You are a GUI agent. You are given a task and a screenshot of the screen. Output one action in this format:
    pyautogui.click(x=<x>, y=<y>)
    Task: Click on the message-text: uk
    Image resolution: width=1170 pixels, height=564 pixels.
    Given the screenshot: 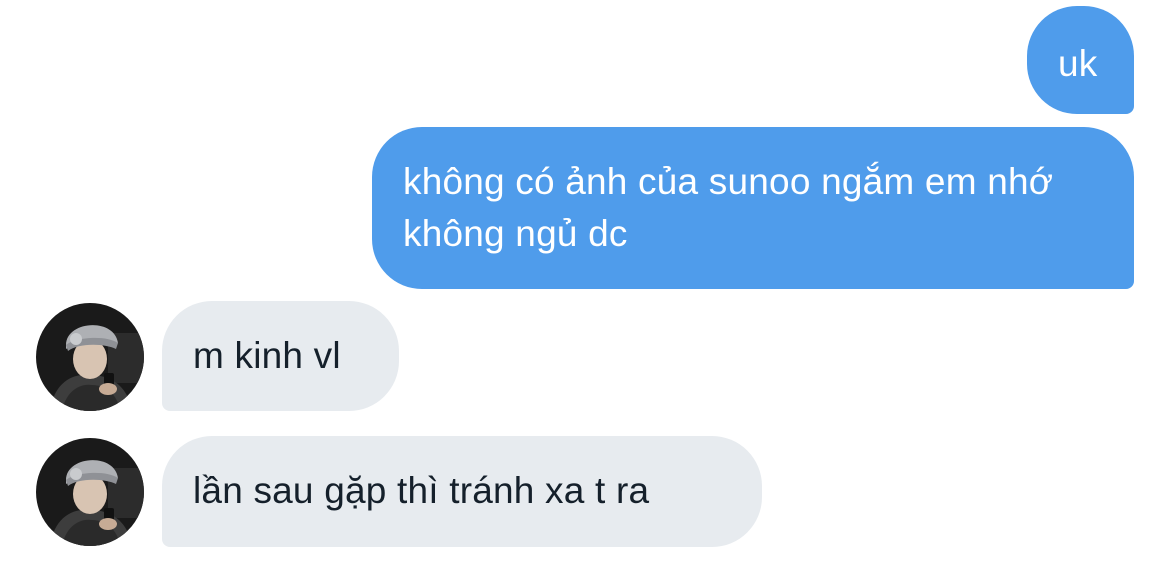 What is the action you would take?
    pyautogui.click(x=1078, y=63)
    